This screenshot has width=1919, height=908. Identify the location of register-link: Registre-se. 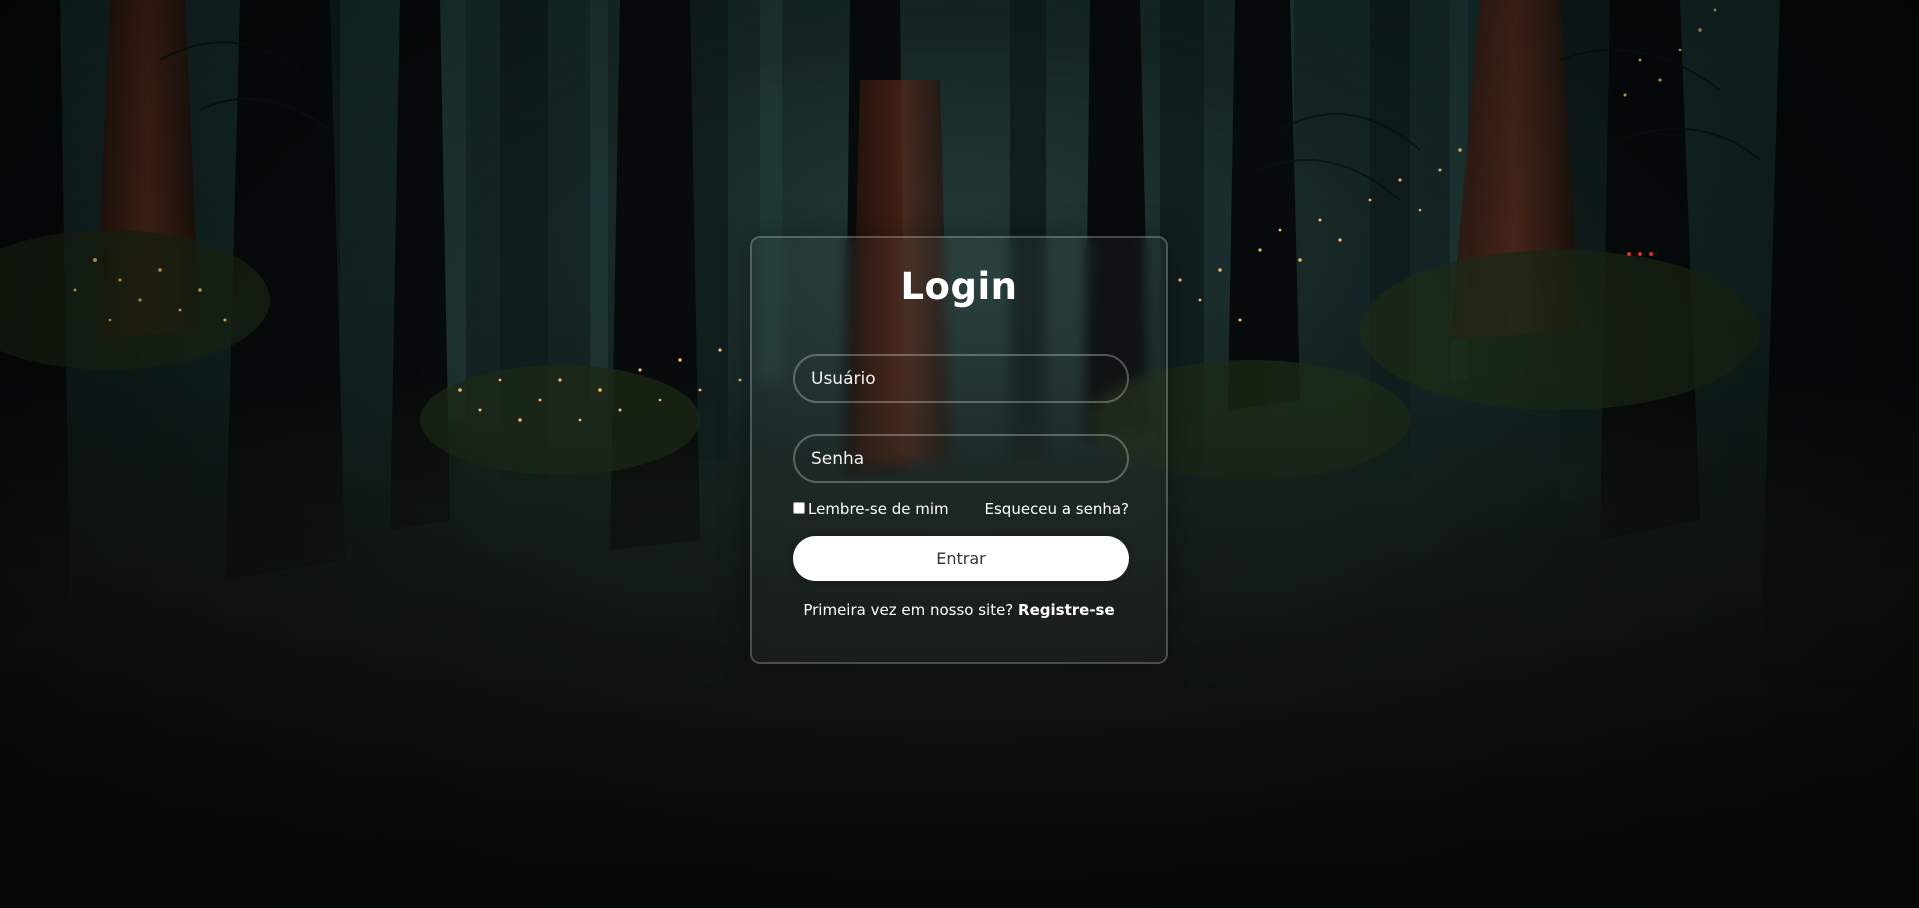
(1066, 610).